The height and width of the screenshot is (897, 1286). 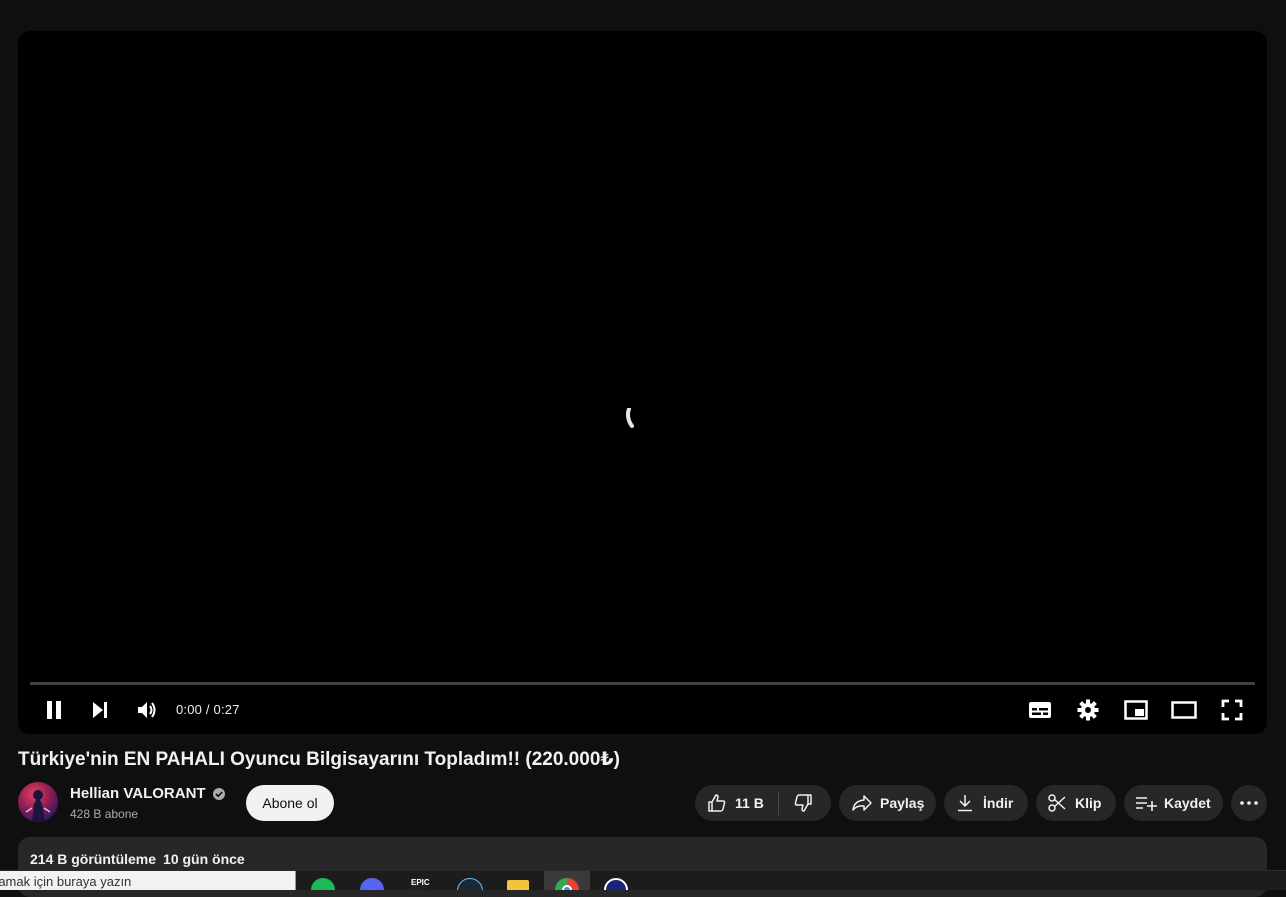 I want to click on thumbs-down-icon, so click(x=803, y=803).